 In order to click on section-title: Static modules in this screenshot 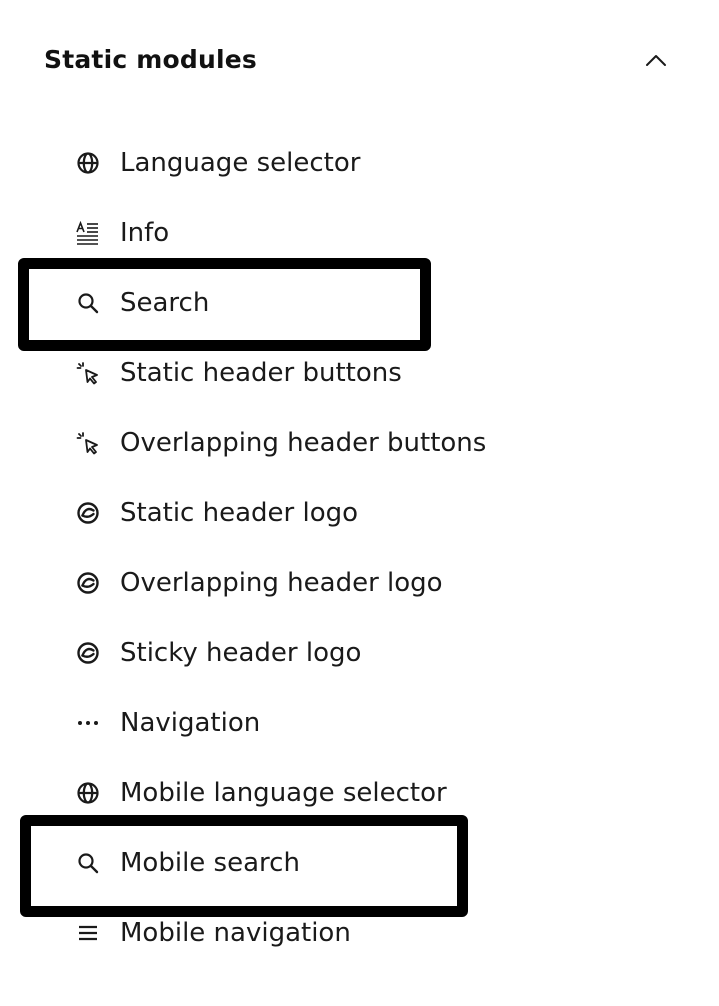, I will do `click(150, 59)`.